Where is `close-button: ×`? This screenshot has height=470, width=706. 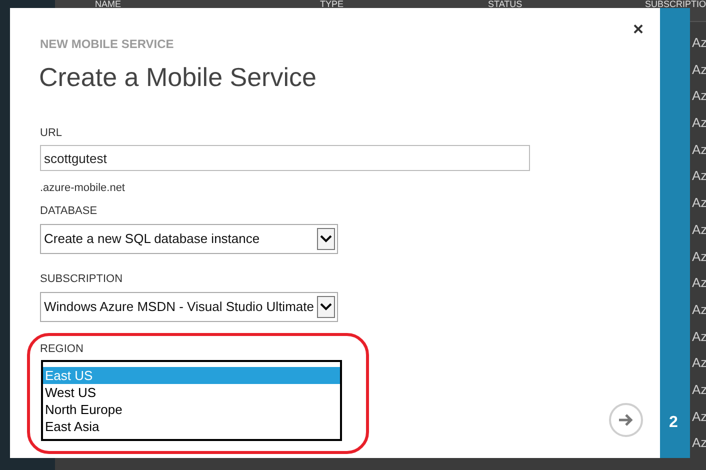 close-button: × is located at coordinates (638, 29).